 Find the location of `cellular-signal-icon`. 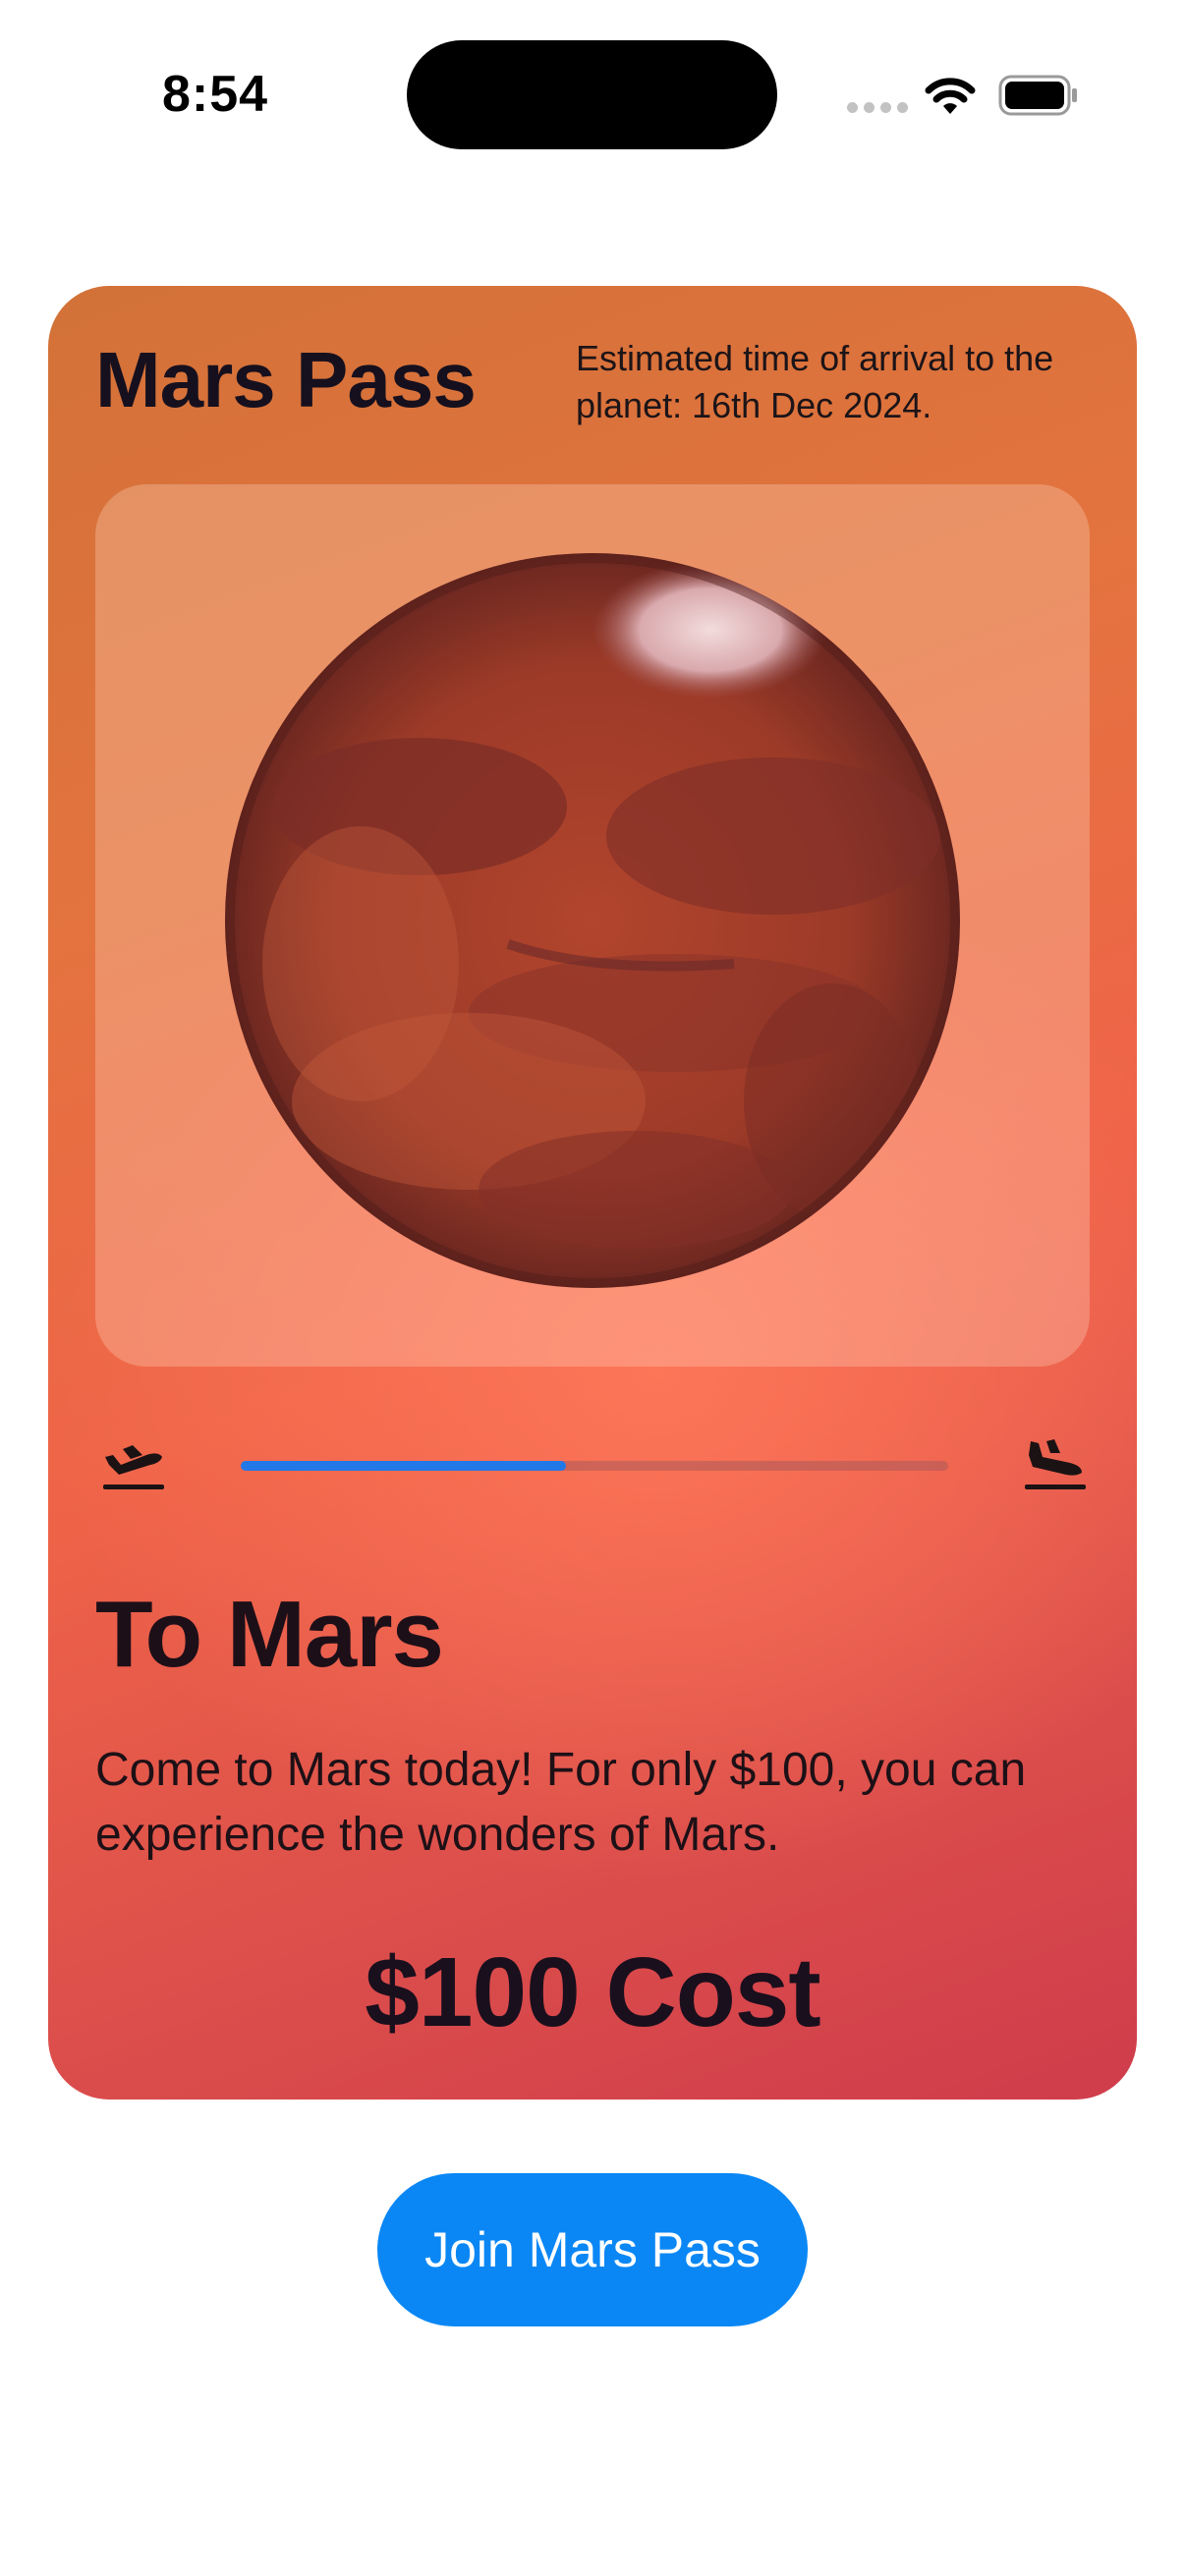

cellular-signal-icon is located at coordinates (878, 107).